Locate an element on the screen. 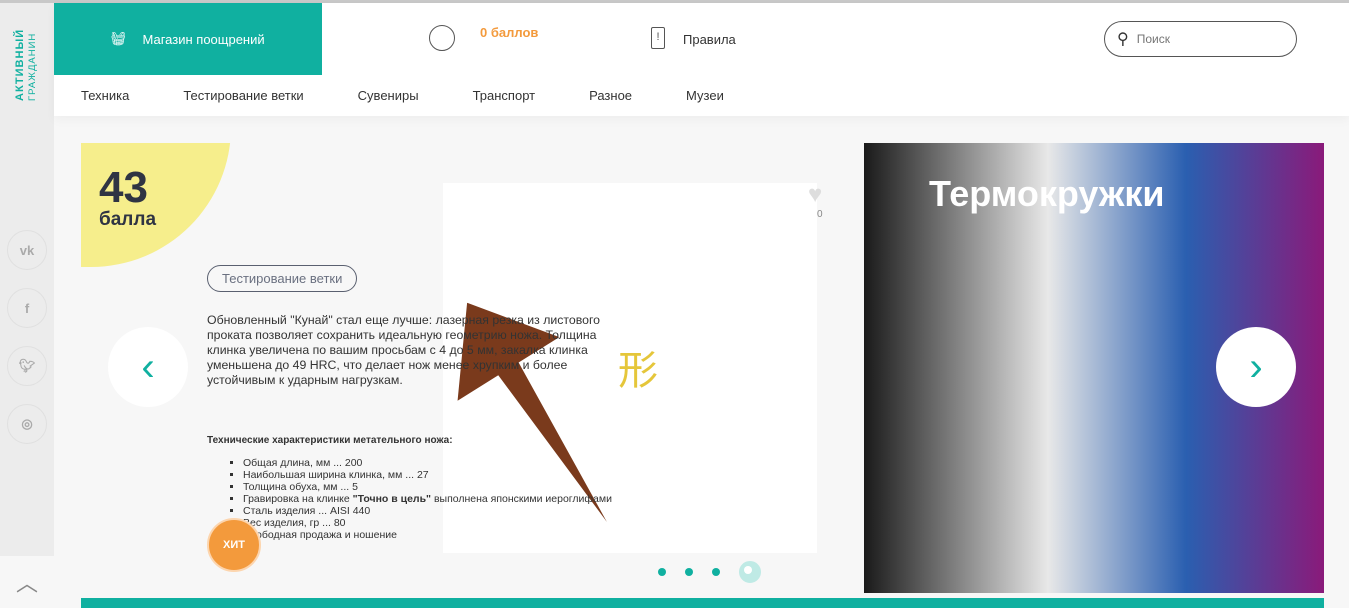 The height and width of the screenshot is (608, 1349). spec-item: Наибольшая ширина клинка, мм ... 27 is located at coordinates (427, 475).